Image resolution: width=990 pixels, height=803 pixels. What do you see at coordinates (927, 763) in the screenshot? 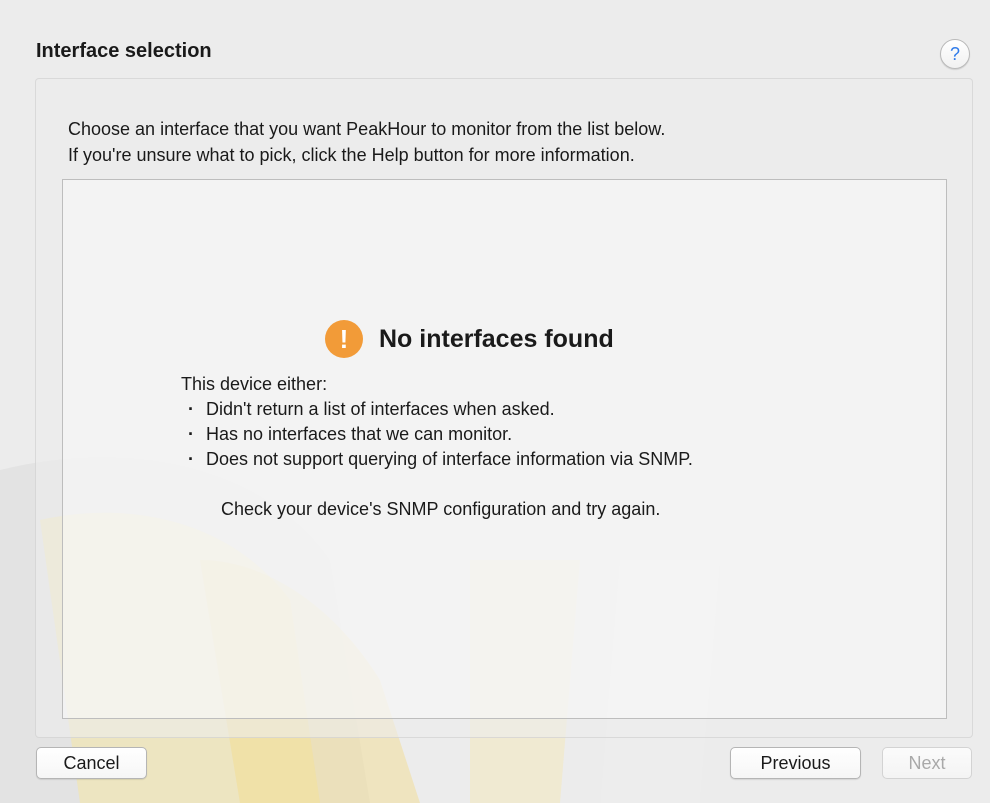
I see `next-button: Next` at bounding box center [927, 763].